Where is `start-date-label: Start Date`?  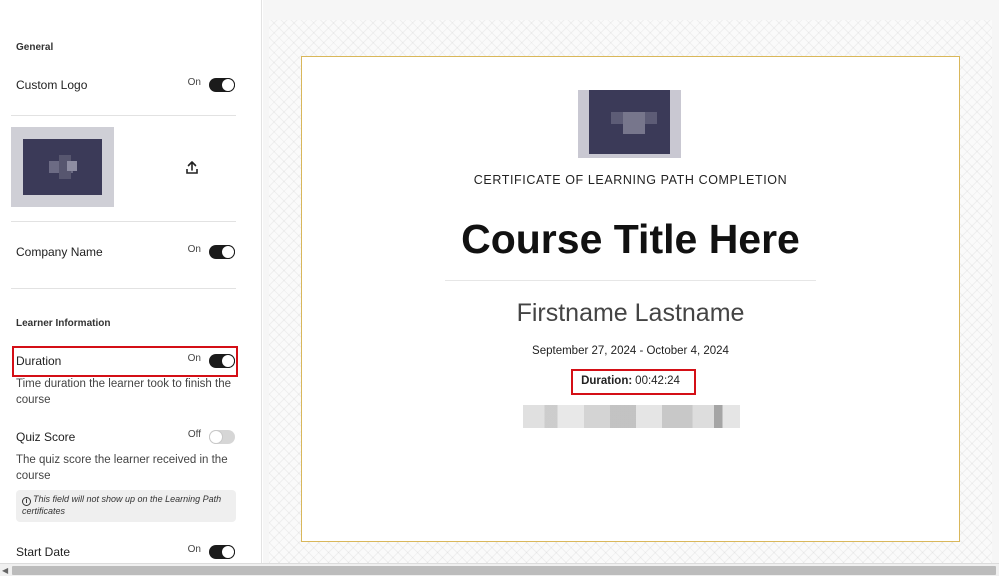
start-date-label: Start Date is located at coordinates (43, 552).